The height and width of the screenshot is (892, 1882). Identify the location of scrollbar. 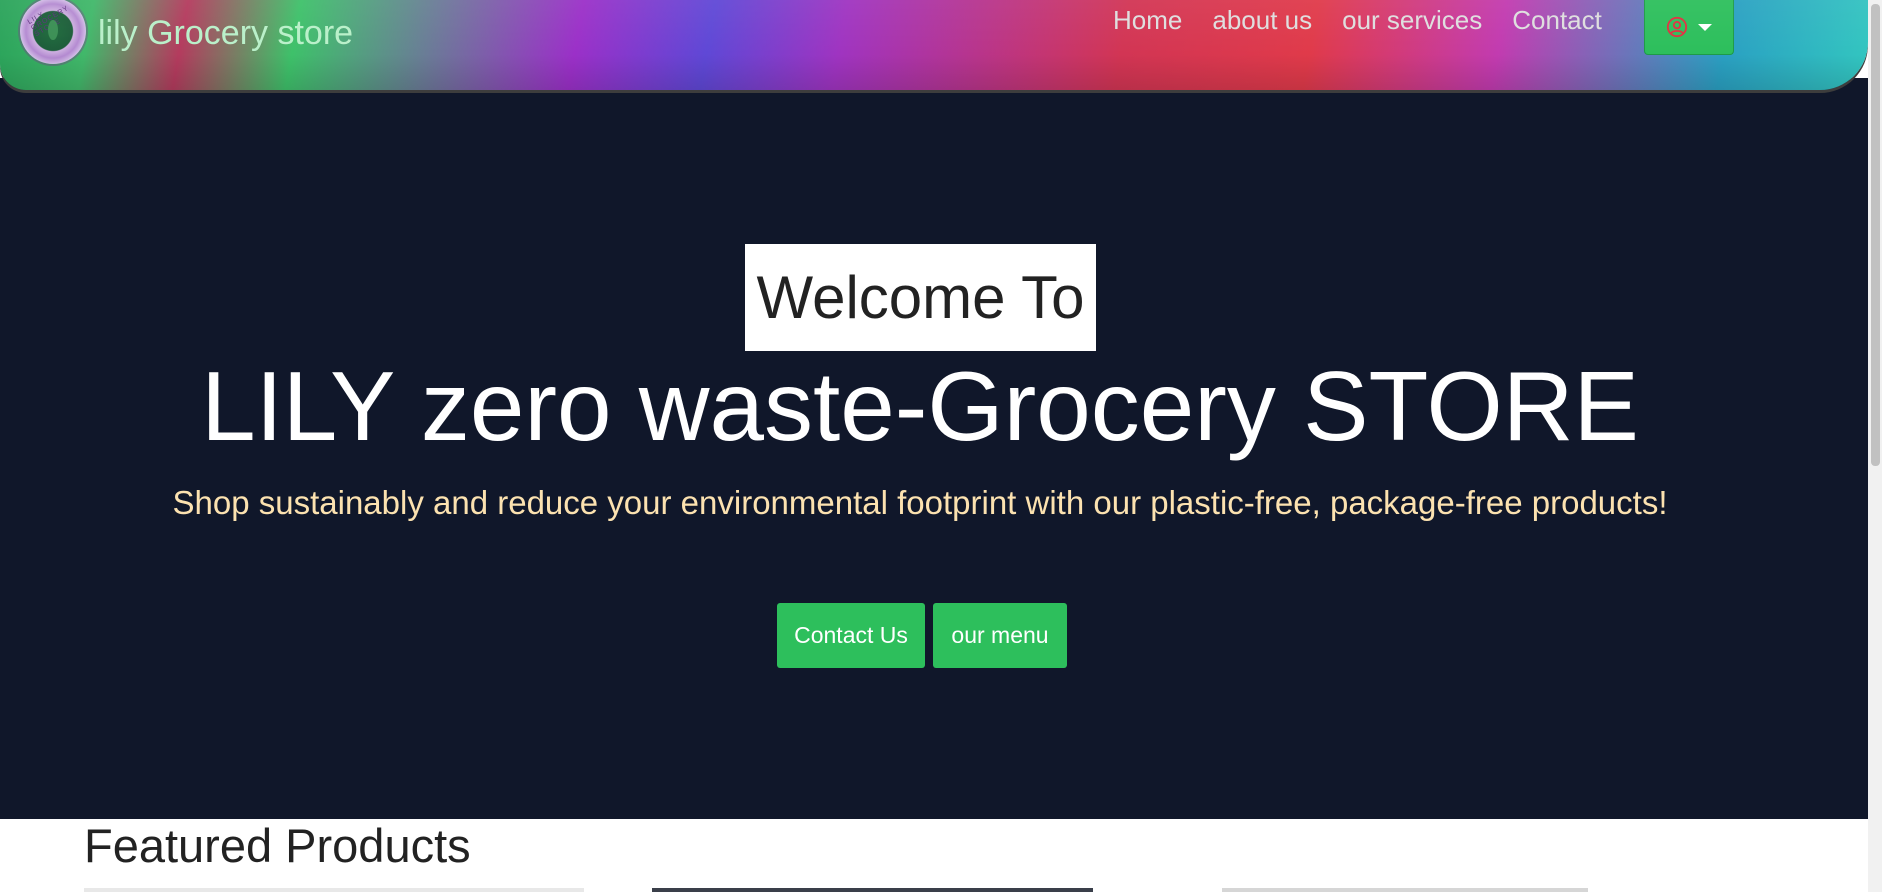
(1875, 446).